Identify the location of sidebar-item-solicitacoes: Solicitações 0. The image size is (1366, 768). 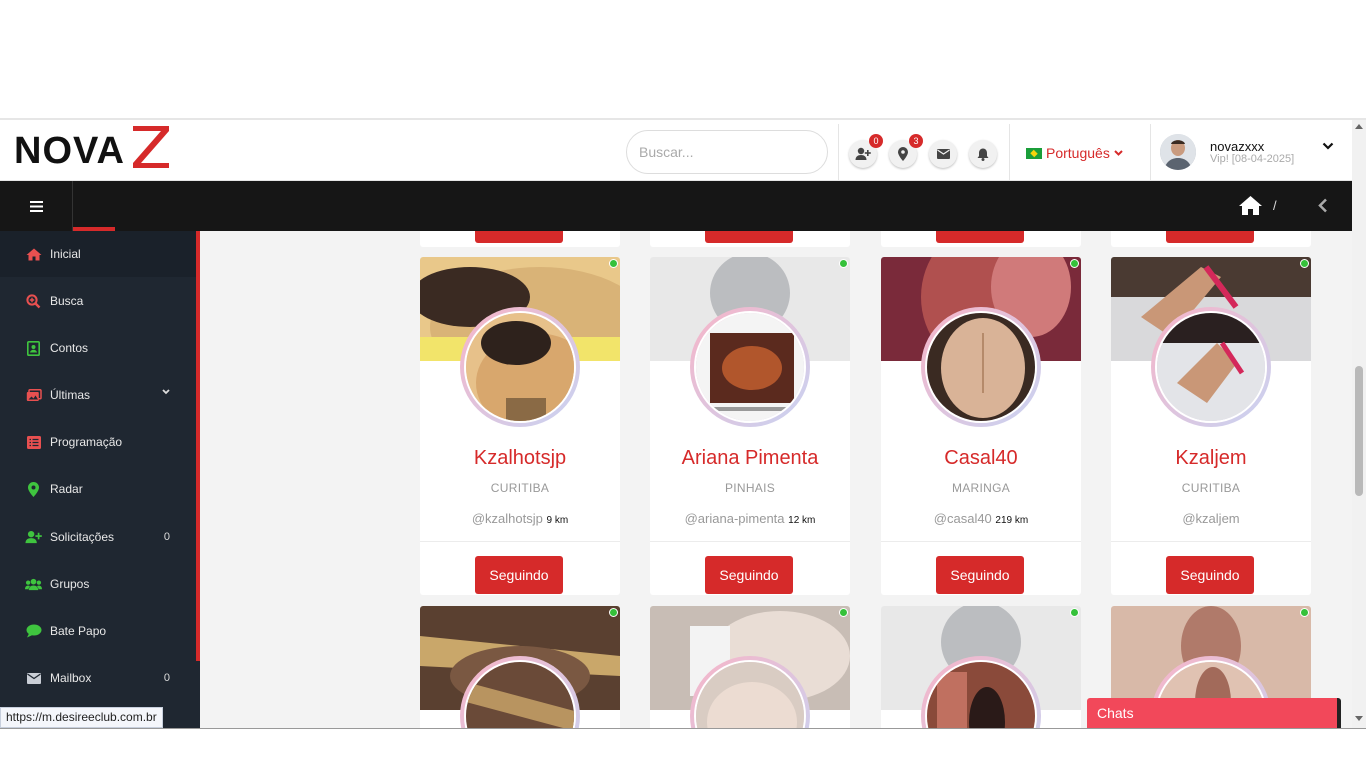
(98, 537).